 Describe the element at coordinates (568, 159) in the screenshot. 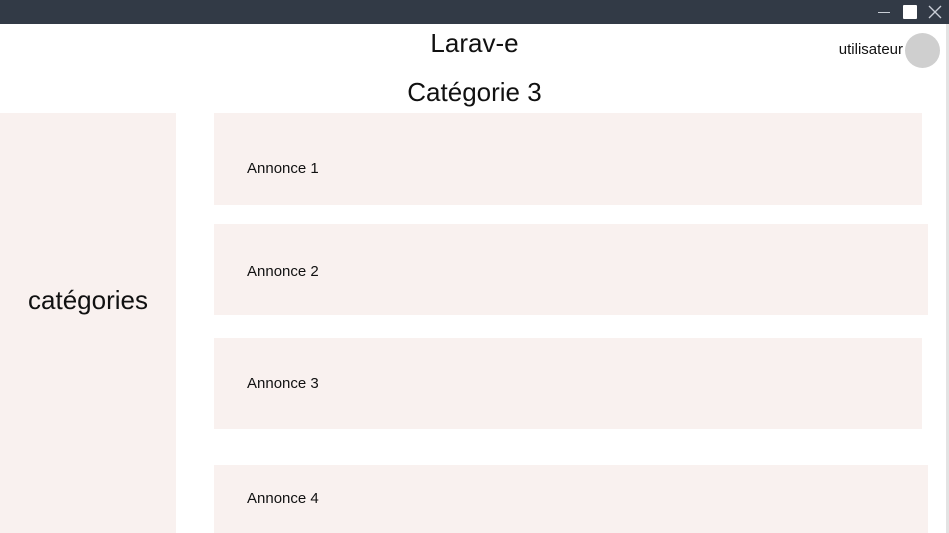

I see `annonce-card-1: Annonce 1` at that location.